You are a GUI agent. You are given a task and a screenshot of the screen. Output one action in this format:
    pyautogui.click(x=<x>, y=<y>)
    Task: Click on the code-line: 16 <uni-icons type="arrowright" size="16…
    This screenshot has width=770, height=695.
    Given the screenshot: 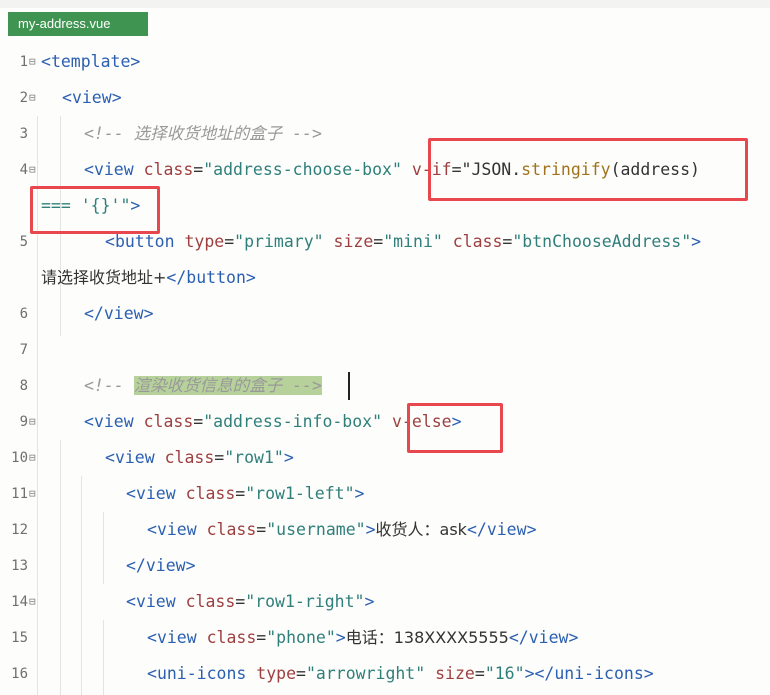 What is the action you would take?
    pyautogui.click(x=385, y=674)
    